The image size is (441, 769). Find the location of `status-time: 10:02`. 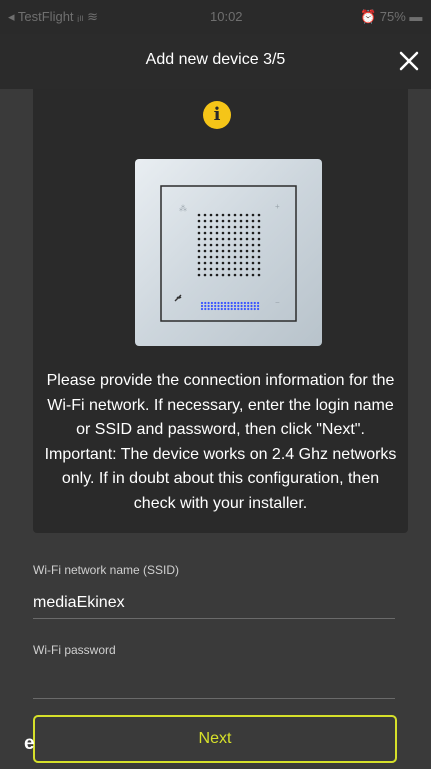

status-time: 10:02 is located at coordinates (226, 16).